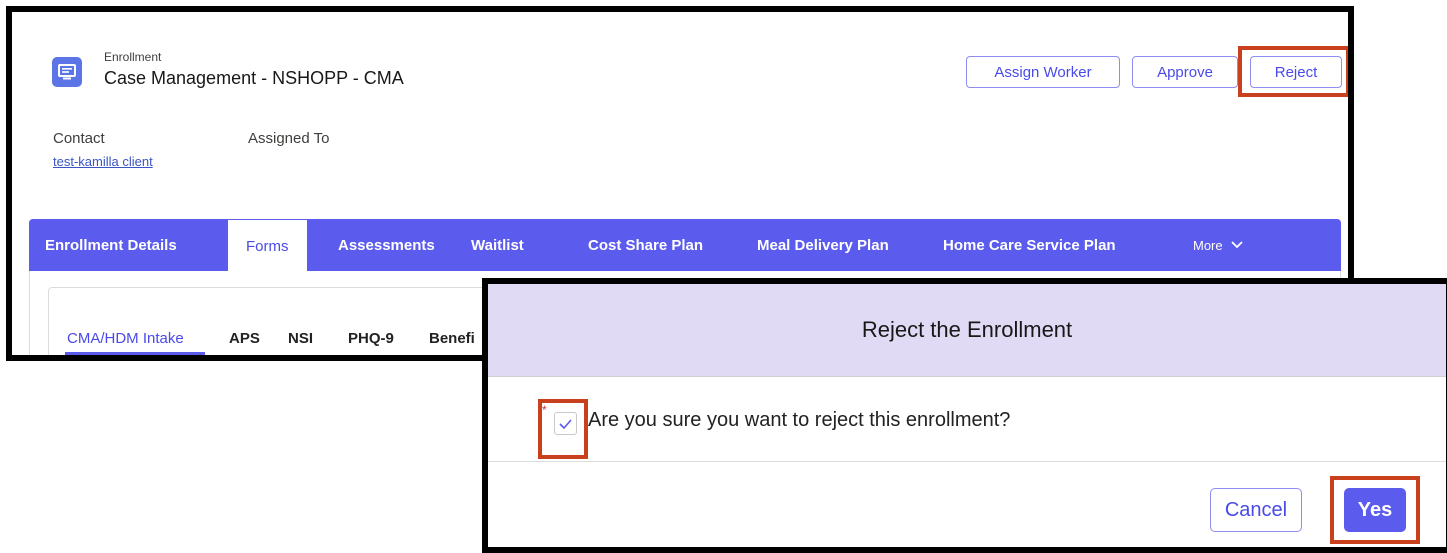 Image resolution: width=1447 pixels, height=553 pixels. What do you see at coordinates (300, 338) in the screenshot?
I see `subtab-nsi: NSI` at bounding box center [300, 338].